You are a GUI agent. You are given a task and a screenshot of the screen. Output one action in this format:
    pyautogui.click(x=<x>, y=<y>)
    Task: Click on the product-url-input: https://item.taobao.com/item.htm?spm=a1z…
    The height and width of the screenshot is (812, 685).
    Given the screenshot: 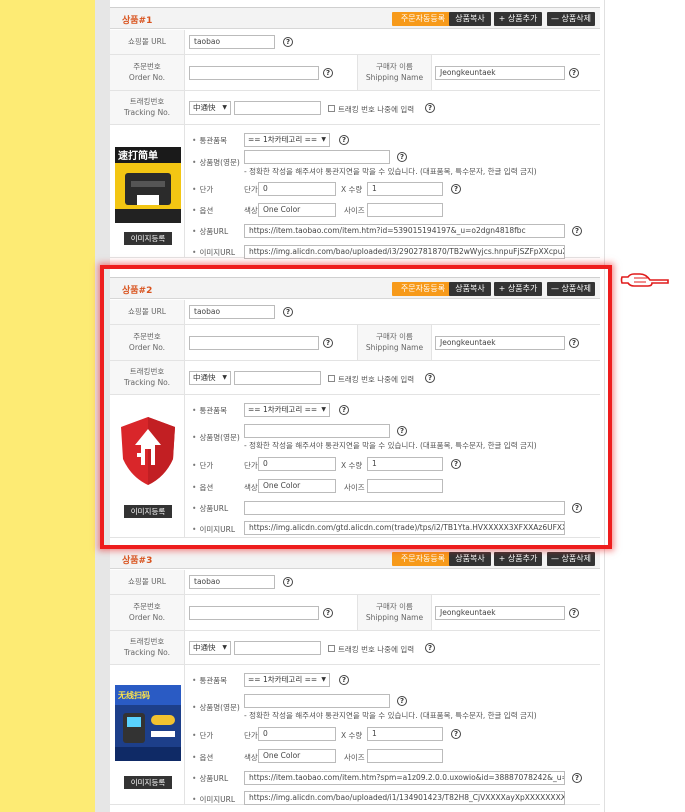 What is the action you would take?
    pyautogui.click(x=404, y=778)
    